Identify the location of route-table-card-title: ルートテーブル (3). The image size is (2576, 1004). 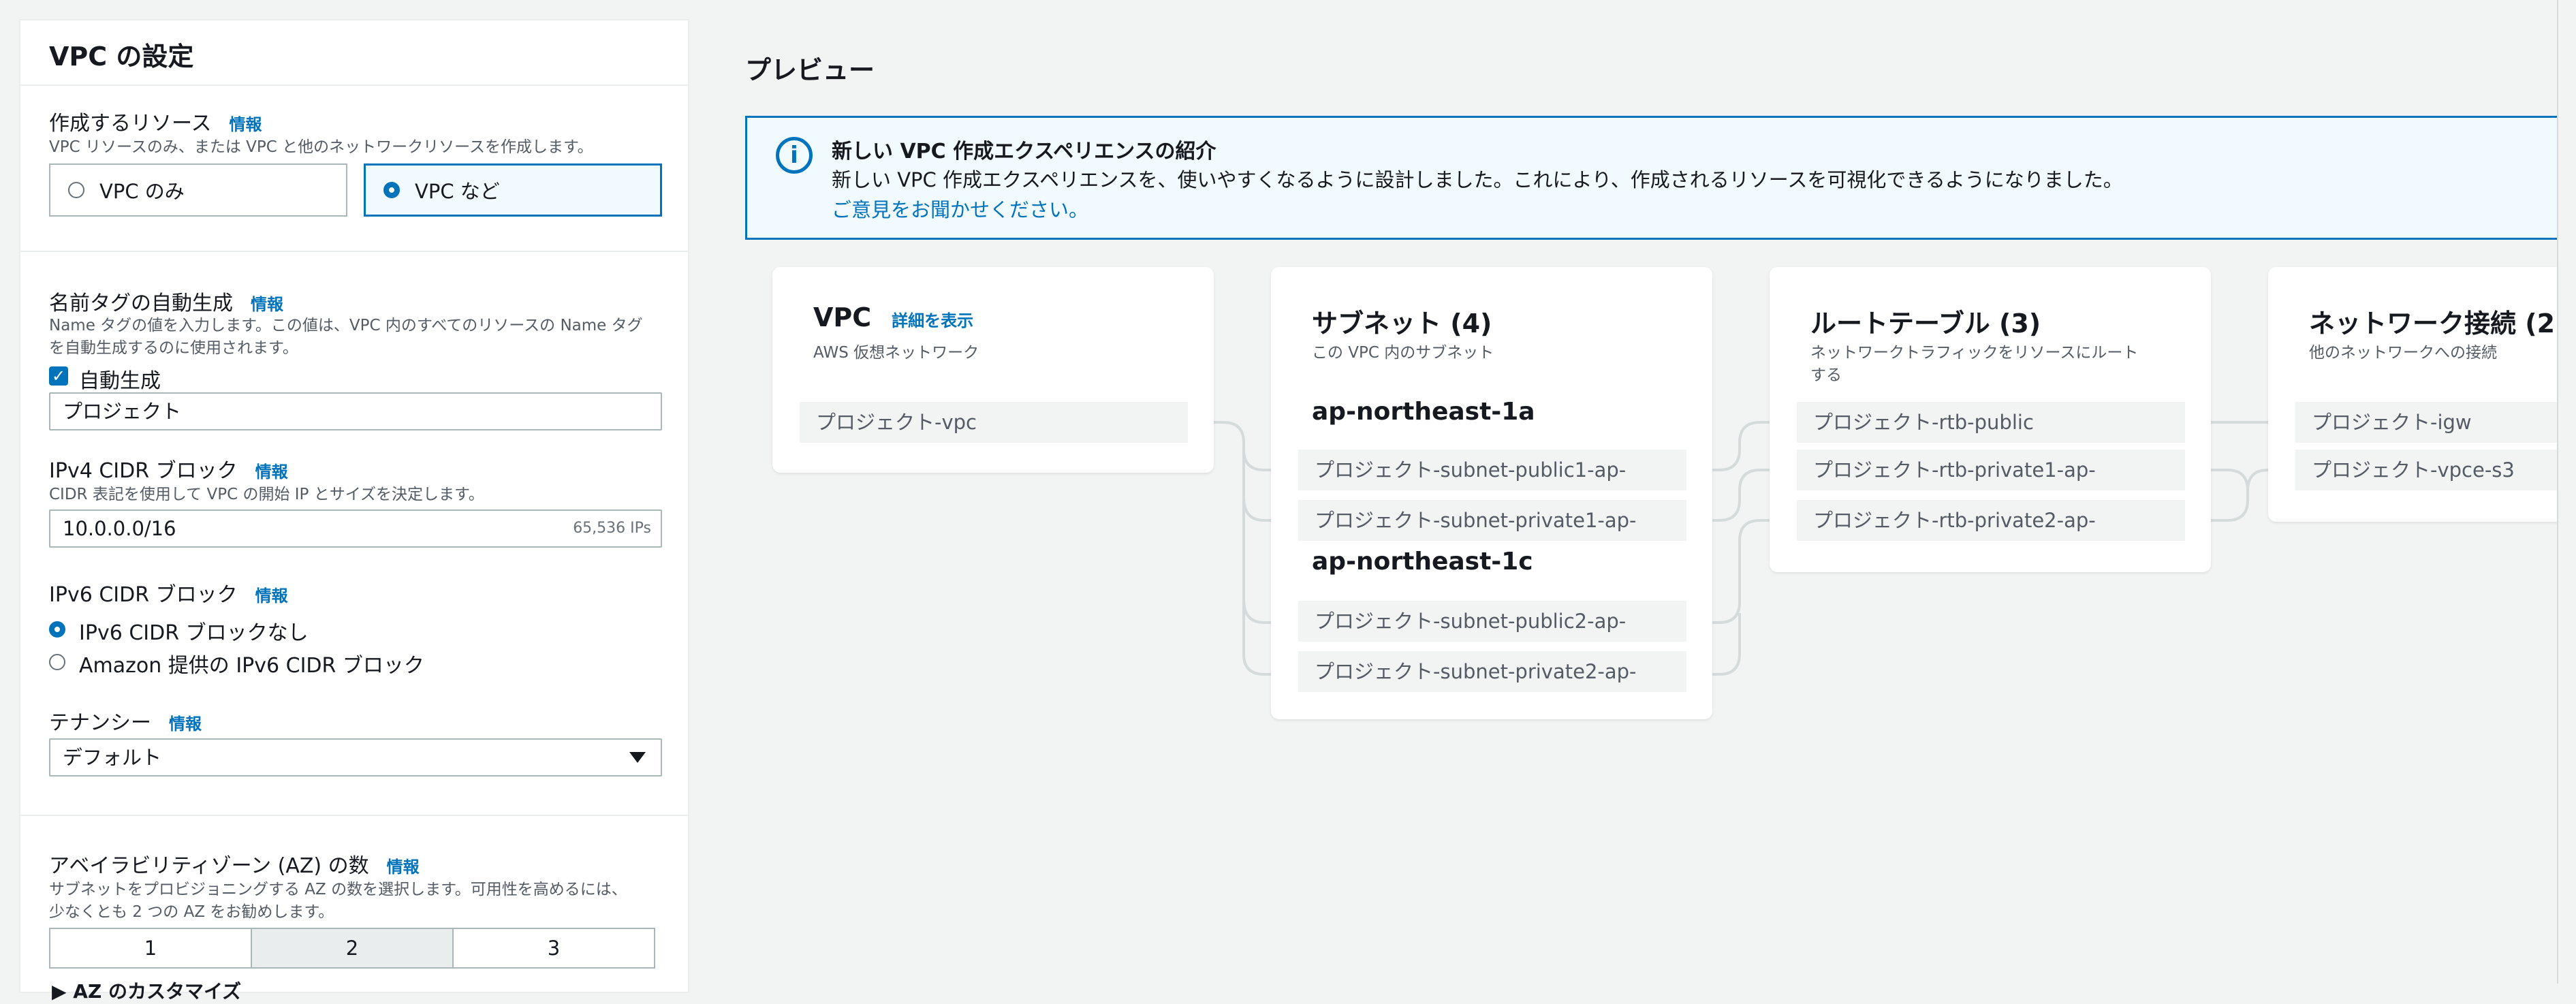
(1925, 324).